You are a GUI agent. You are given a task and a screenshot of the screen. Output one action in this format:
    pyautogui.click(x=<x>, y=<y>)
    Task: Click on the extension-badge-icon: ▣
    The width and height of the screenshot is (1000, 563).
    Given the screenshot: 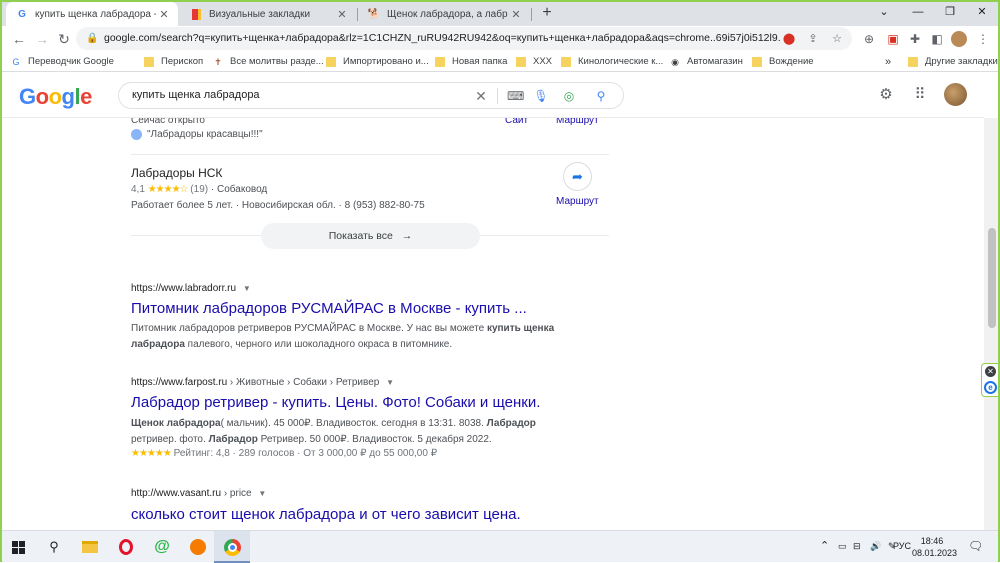 What is the action you would take?
    pyautogui.click(x=893, y=39)
    